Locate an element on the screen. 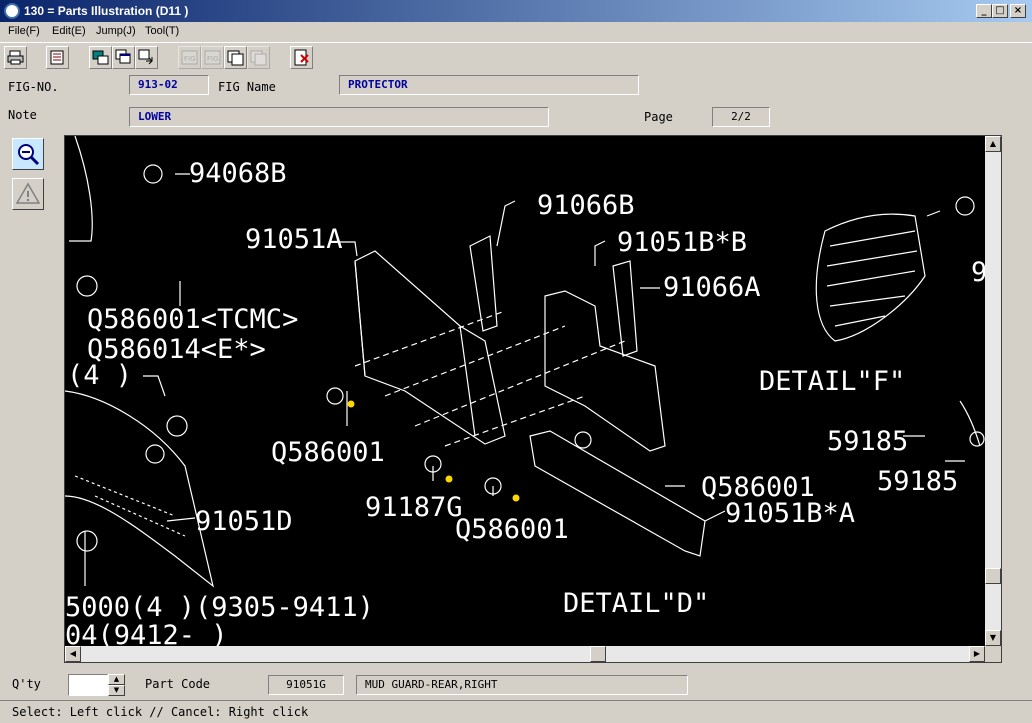  exit-button is located at coordinates (301, 57).